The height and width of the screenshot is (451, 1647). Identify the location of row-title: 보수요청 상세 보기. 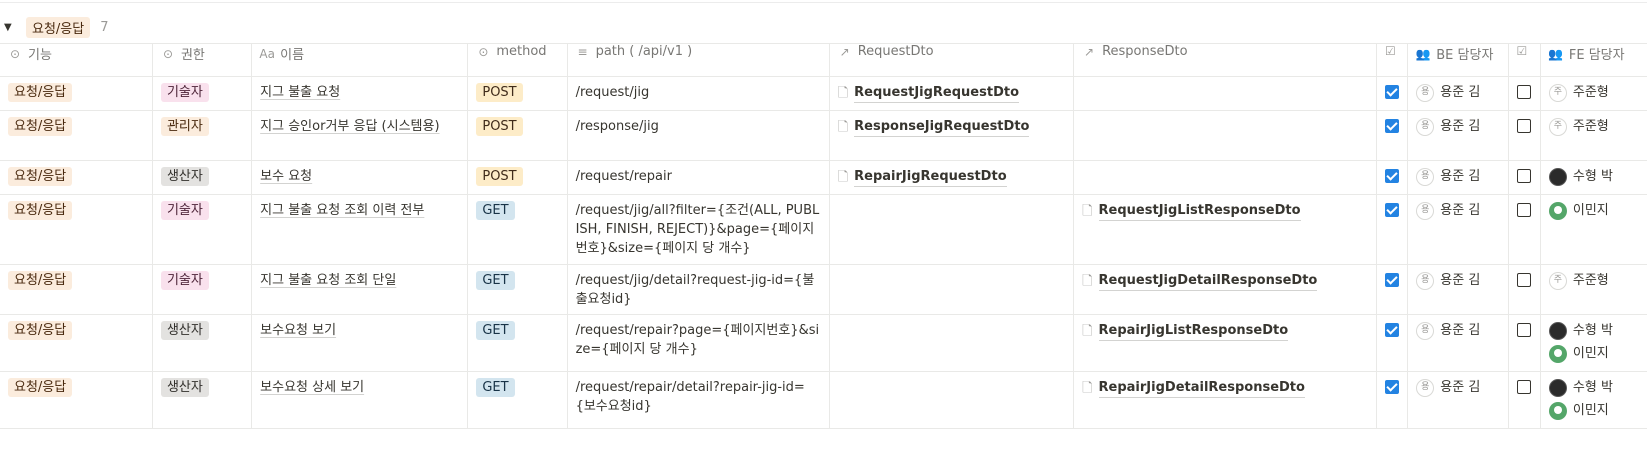
(312, 387).